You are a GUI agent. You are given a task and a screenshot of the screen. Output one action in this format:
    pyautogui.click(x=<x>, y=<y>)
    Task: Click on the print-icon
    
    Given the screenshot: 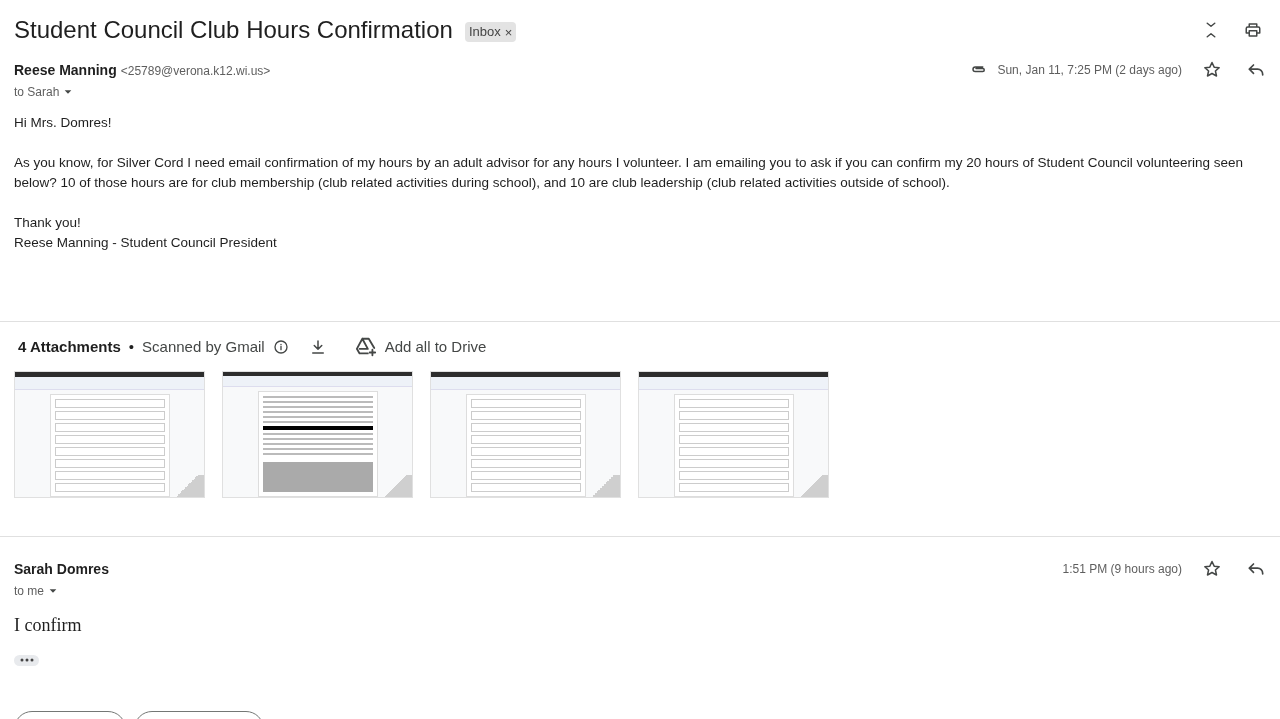 What is the action you would take?
    pyautogui.click(x=1253, y=30)
    